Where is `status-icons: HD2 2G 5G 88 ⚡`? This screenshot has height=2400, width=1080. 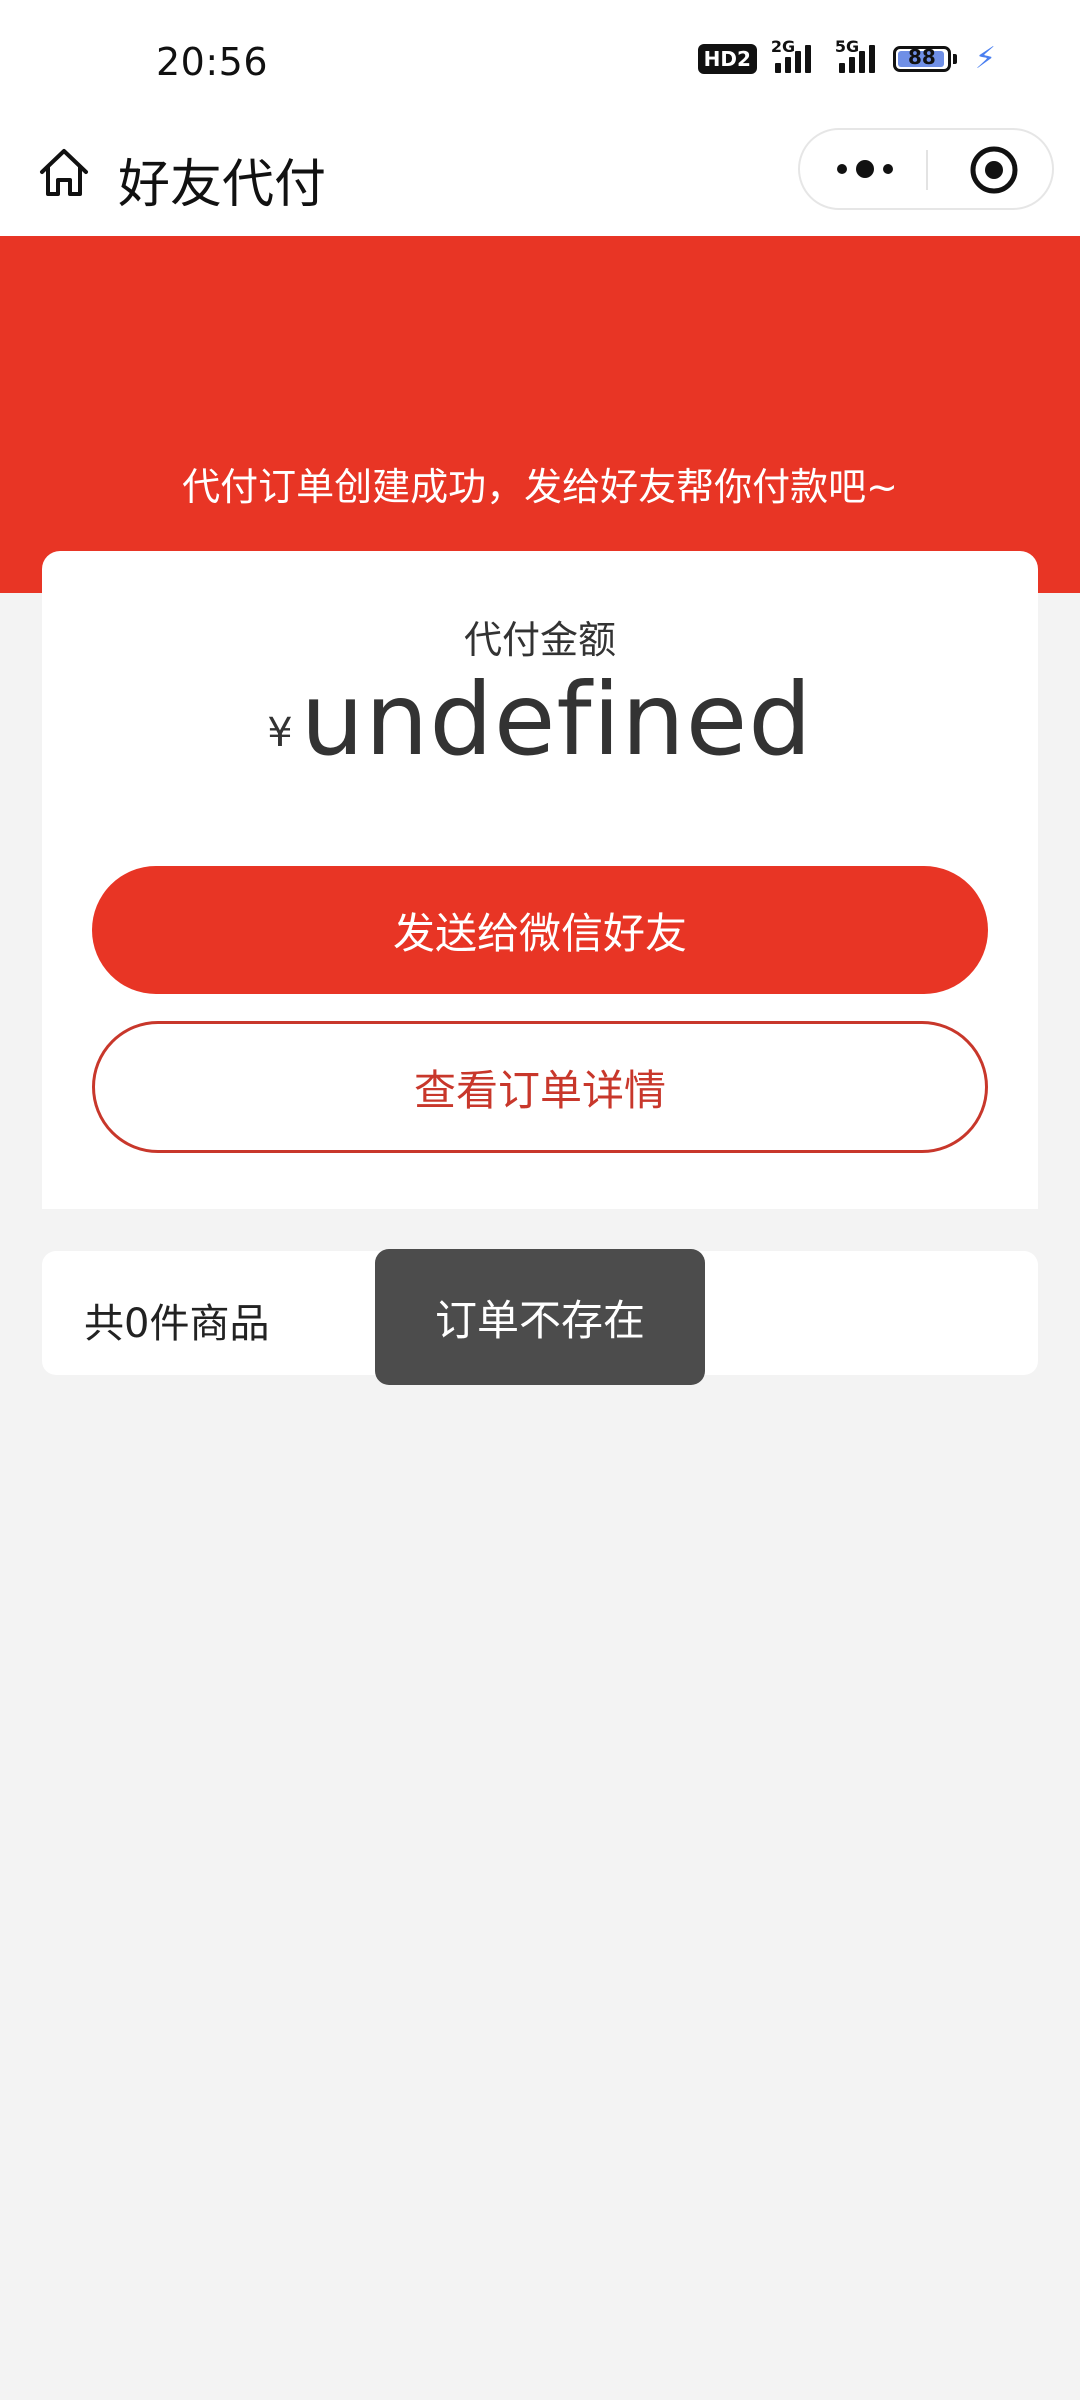
status-icons: HD2 2G 5G 88 ⚡ is located at coordinates (846, 56).